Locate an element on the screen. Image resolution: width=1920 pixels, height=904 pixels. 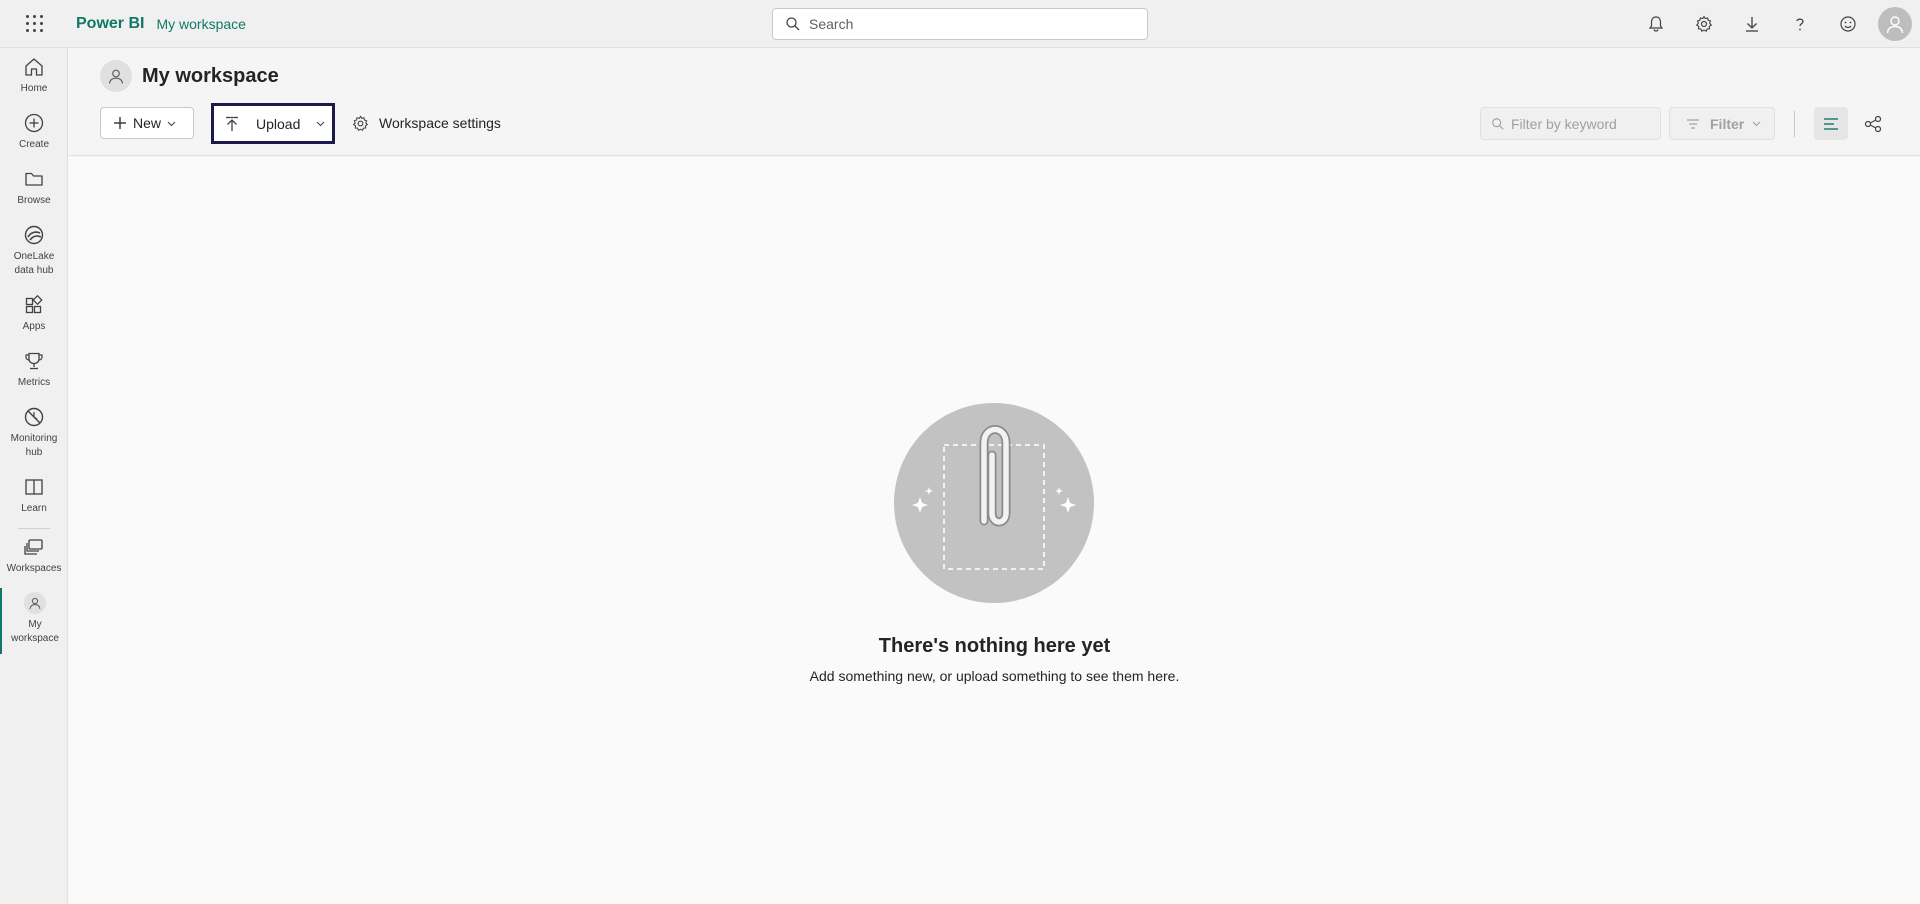
nav-apps: Apps is located at coordinates (34, 314).